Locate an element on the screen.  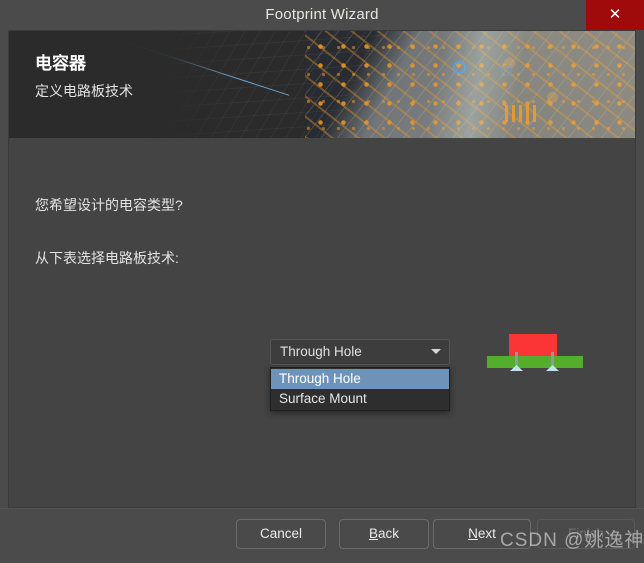
chevron-down-icon is located at coordinates (436, 351).